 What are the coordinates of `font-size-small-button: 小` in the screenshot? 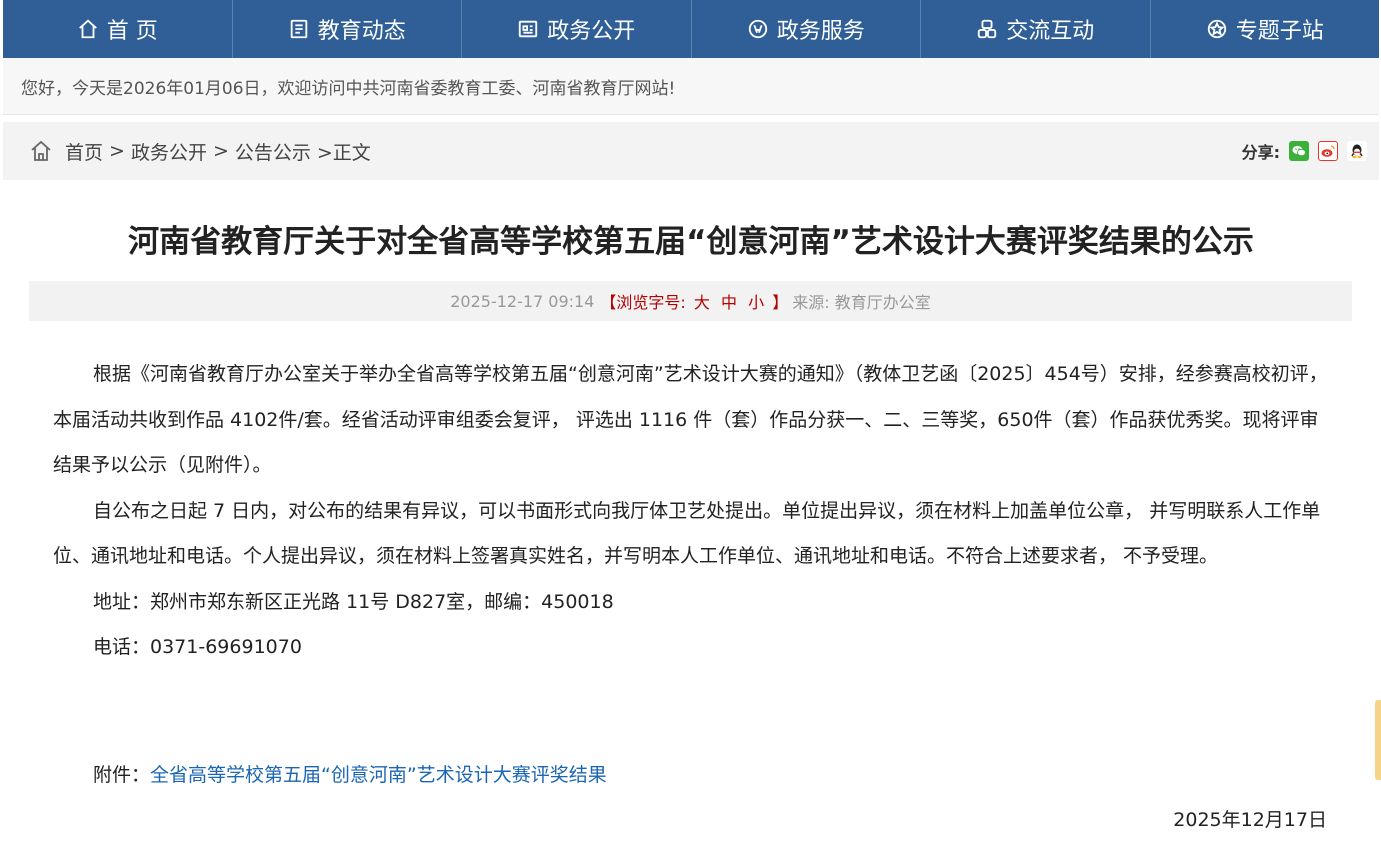 It's located at (756, 302).